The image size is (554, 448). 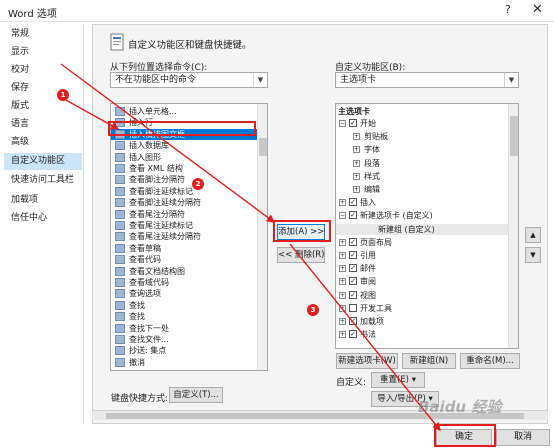 I want to click on command-item: 查看尾注延续标记, so click(x=184, y=225).